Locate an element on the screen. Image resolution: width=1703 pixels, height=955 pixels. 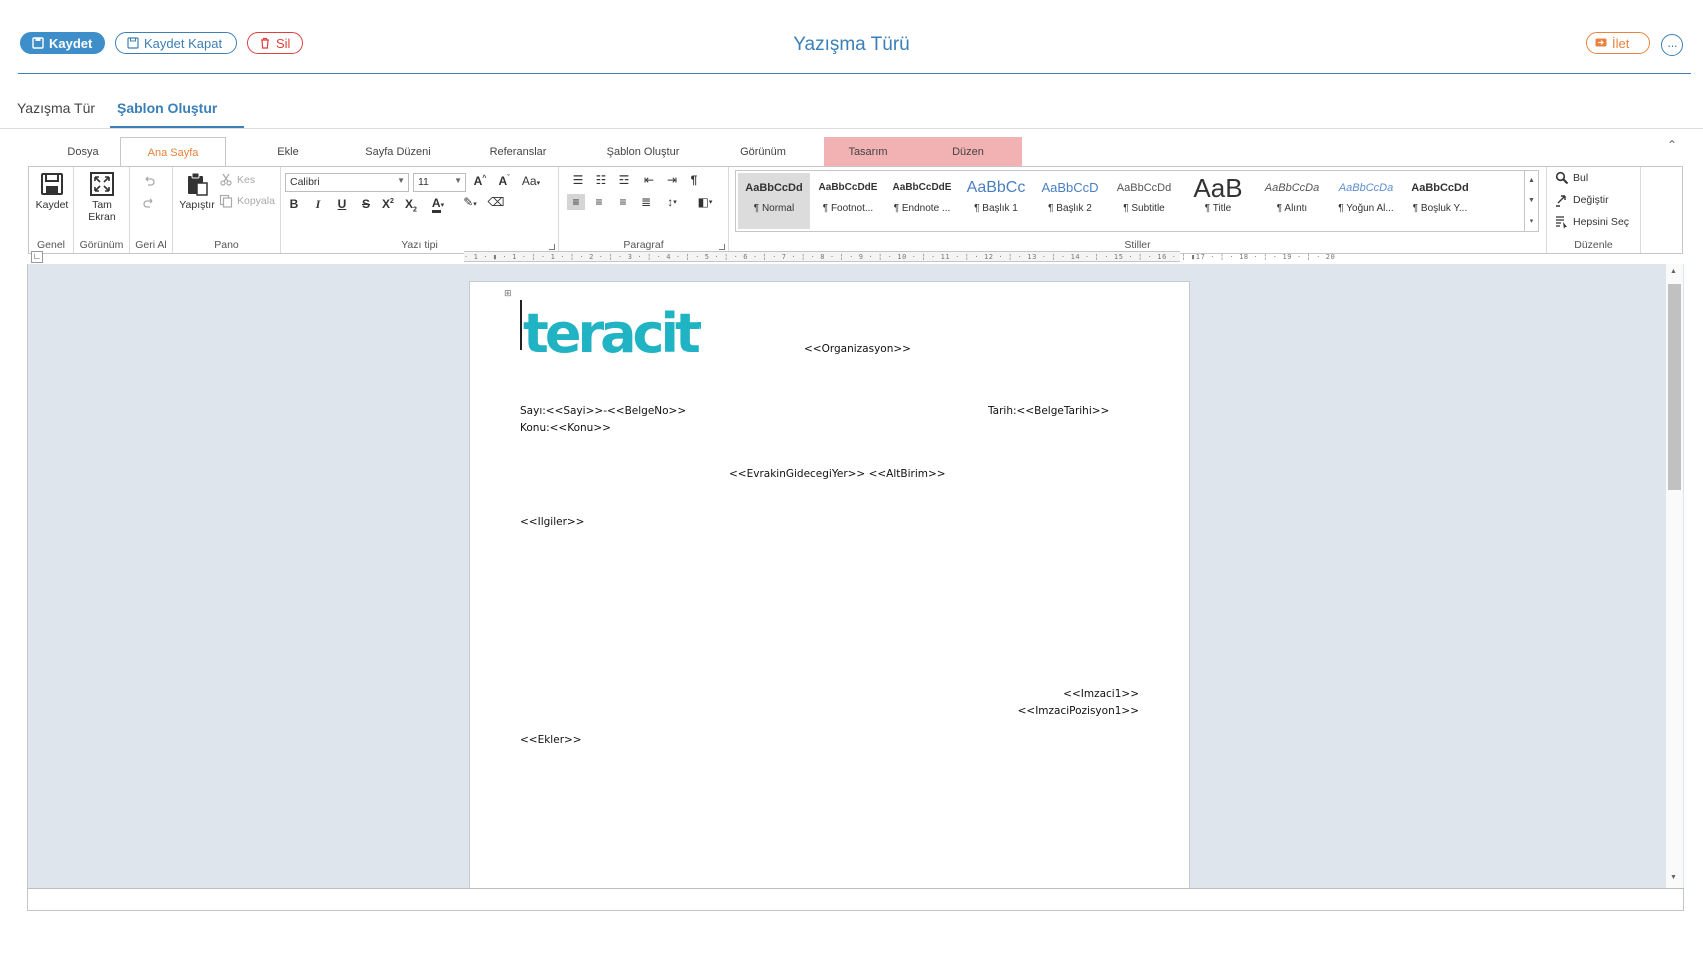
ribbon-tab-duzen: Düzen is located at coordinates (968, 152).